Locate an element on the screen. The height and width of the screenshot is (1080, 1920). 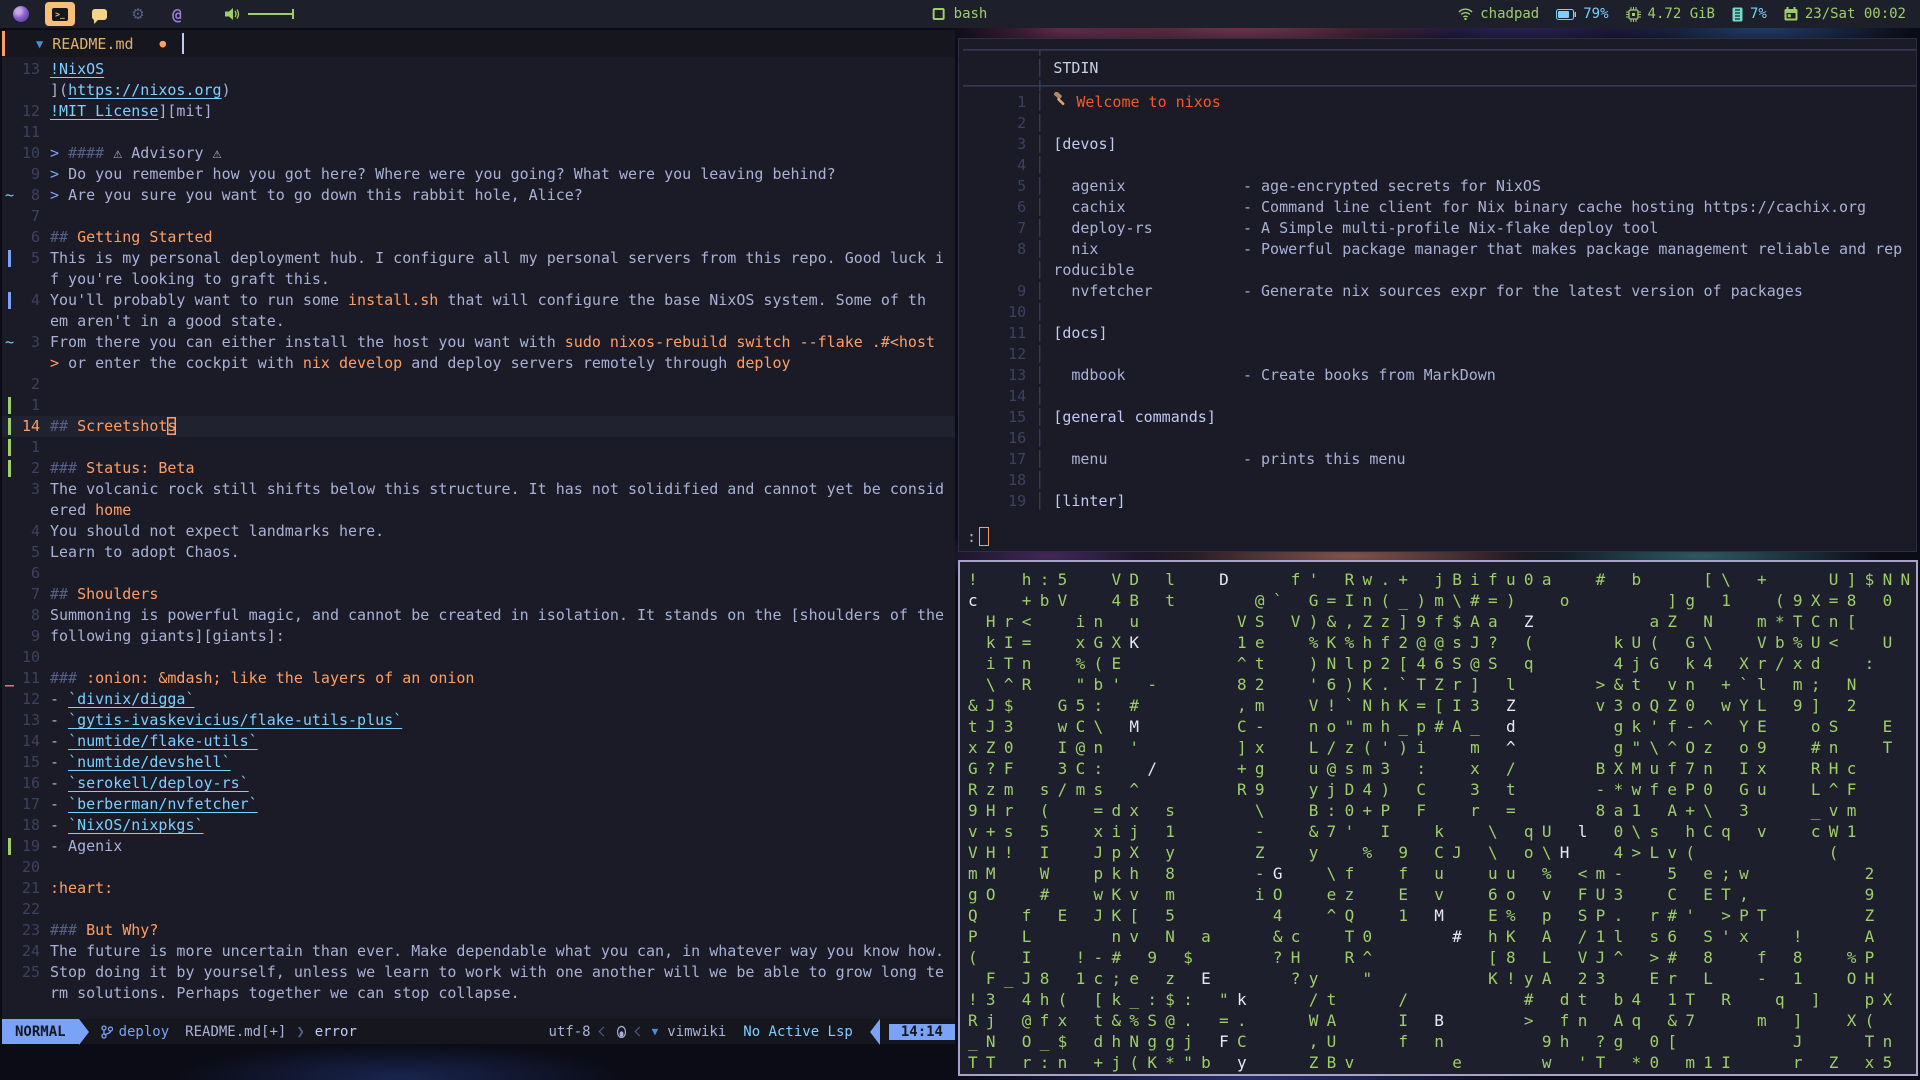
matrix-row: P L nv N a &c T0 # hK A /1l s6 S'x ! A is located at coordinates (1434, 936).